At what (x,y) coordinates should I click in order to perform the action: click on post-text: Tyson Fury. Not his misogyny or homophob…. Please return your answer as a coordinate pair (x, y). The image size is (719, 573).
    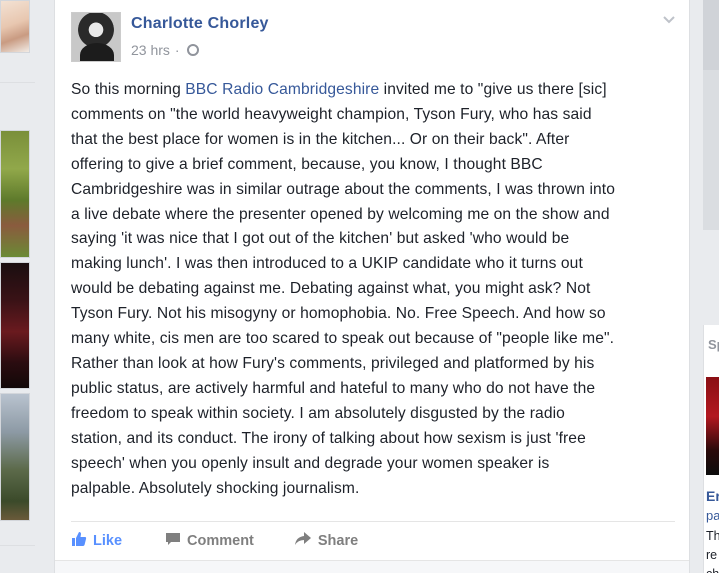
    Looking at the image, I should click on (338, 314).